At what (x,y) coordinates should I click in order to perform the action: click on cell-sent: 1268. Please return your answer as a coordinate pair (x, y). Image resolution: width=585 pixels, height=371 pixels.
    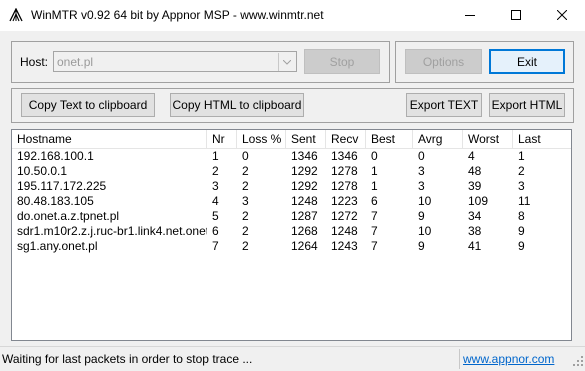
    Looking at the image, I should click on (304, 231).